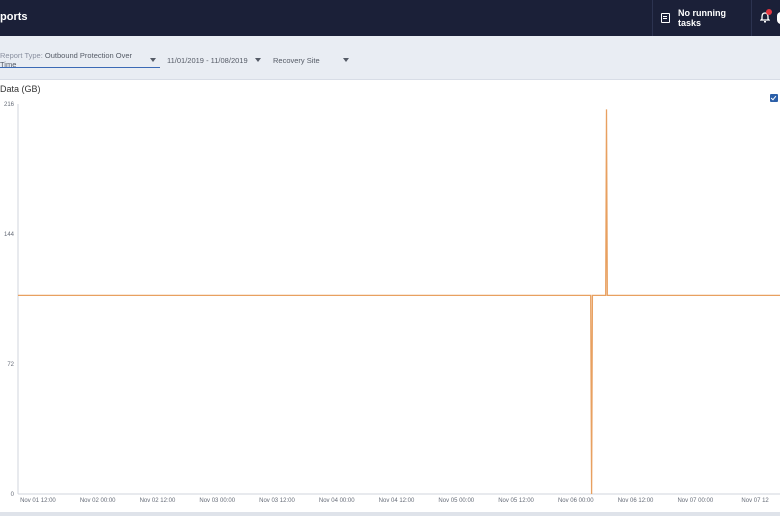 The width and height of the screenshot is (780, 516). Describe the element at coordinates (755, 501) in the screenshot. I see `x-tick-label: Nov 07 12` at that location.